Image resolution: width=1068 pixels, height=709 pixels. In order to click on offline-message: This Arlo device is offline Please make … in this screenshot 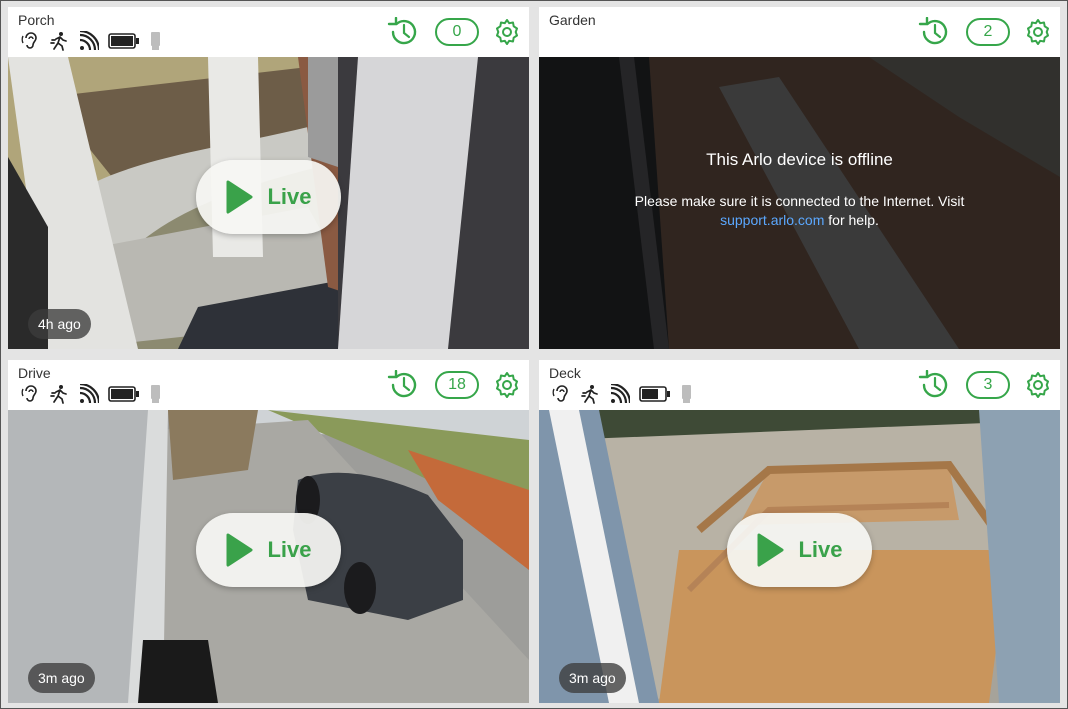, I will do `click(799, 190)`.